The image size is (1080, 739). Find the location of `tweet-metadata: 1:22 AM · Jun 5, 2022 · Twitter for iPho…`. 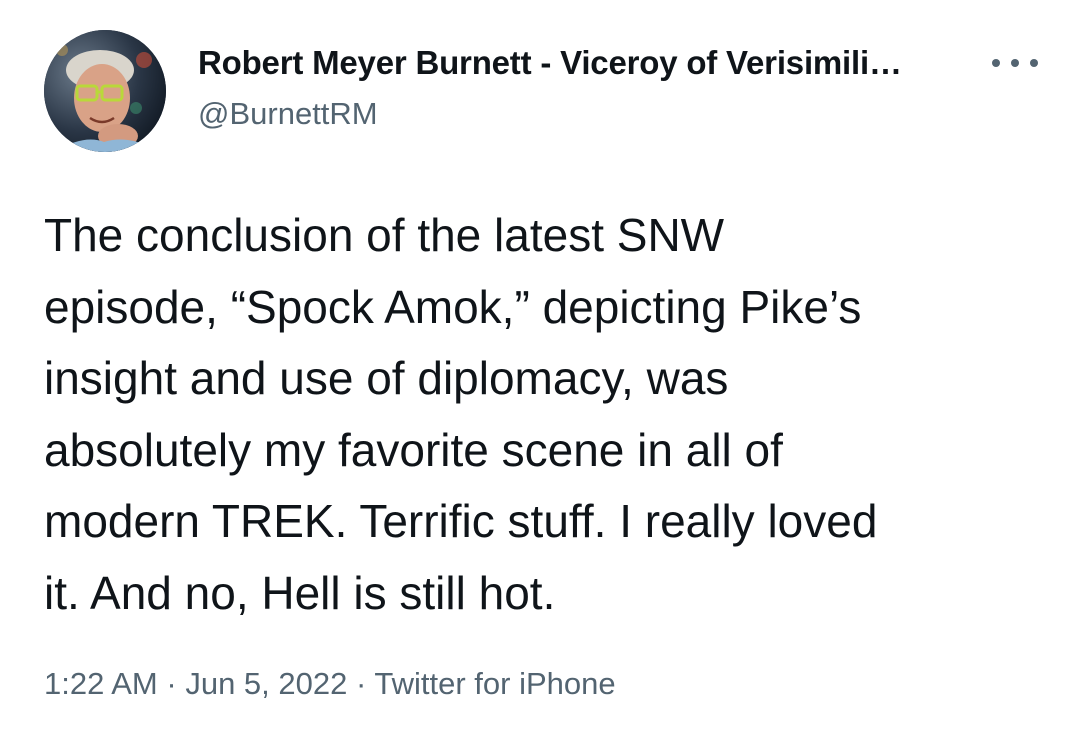

tweet-metadata: 1:22 AM · Jun 5, 2022 · Twitter for iPho… is located at coordinates (330, 684).